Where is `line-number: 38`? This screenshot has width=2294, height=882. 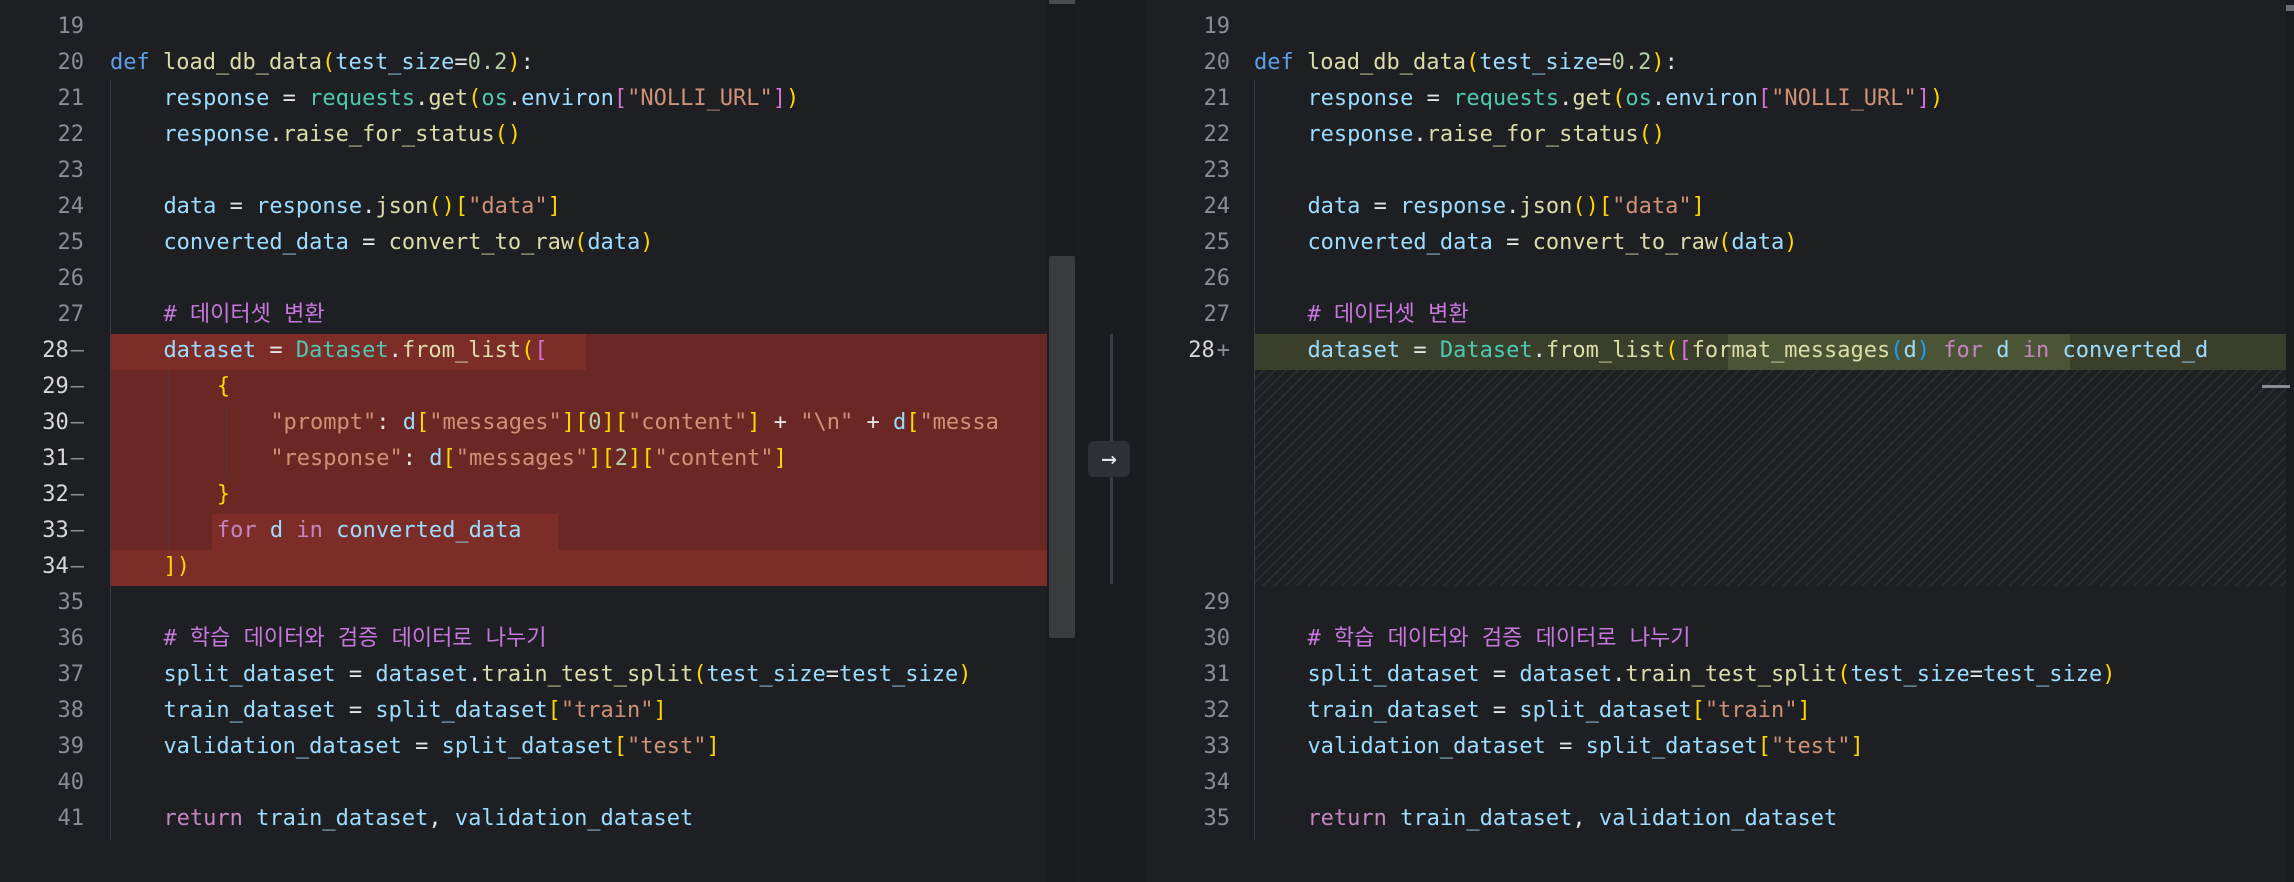 line-number: 38 is located at coordinates (71, 710).